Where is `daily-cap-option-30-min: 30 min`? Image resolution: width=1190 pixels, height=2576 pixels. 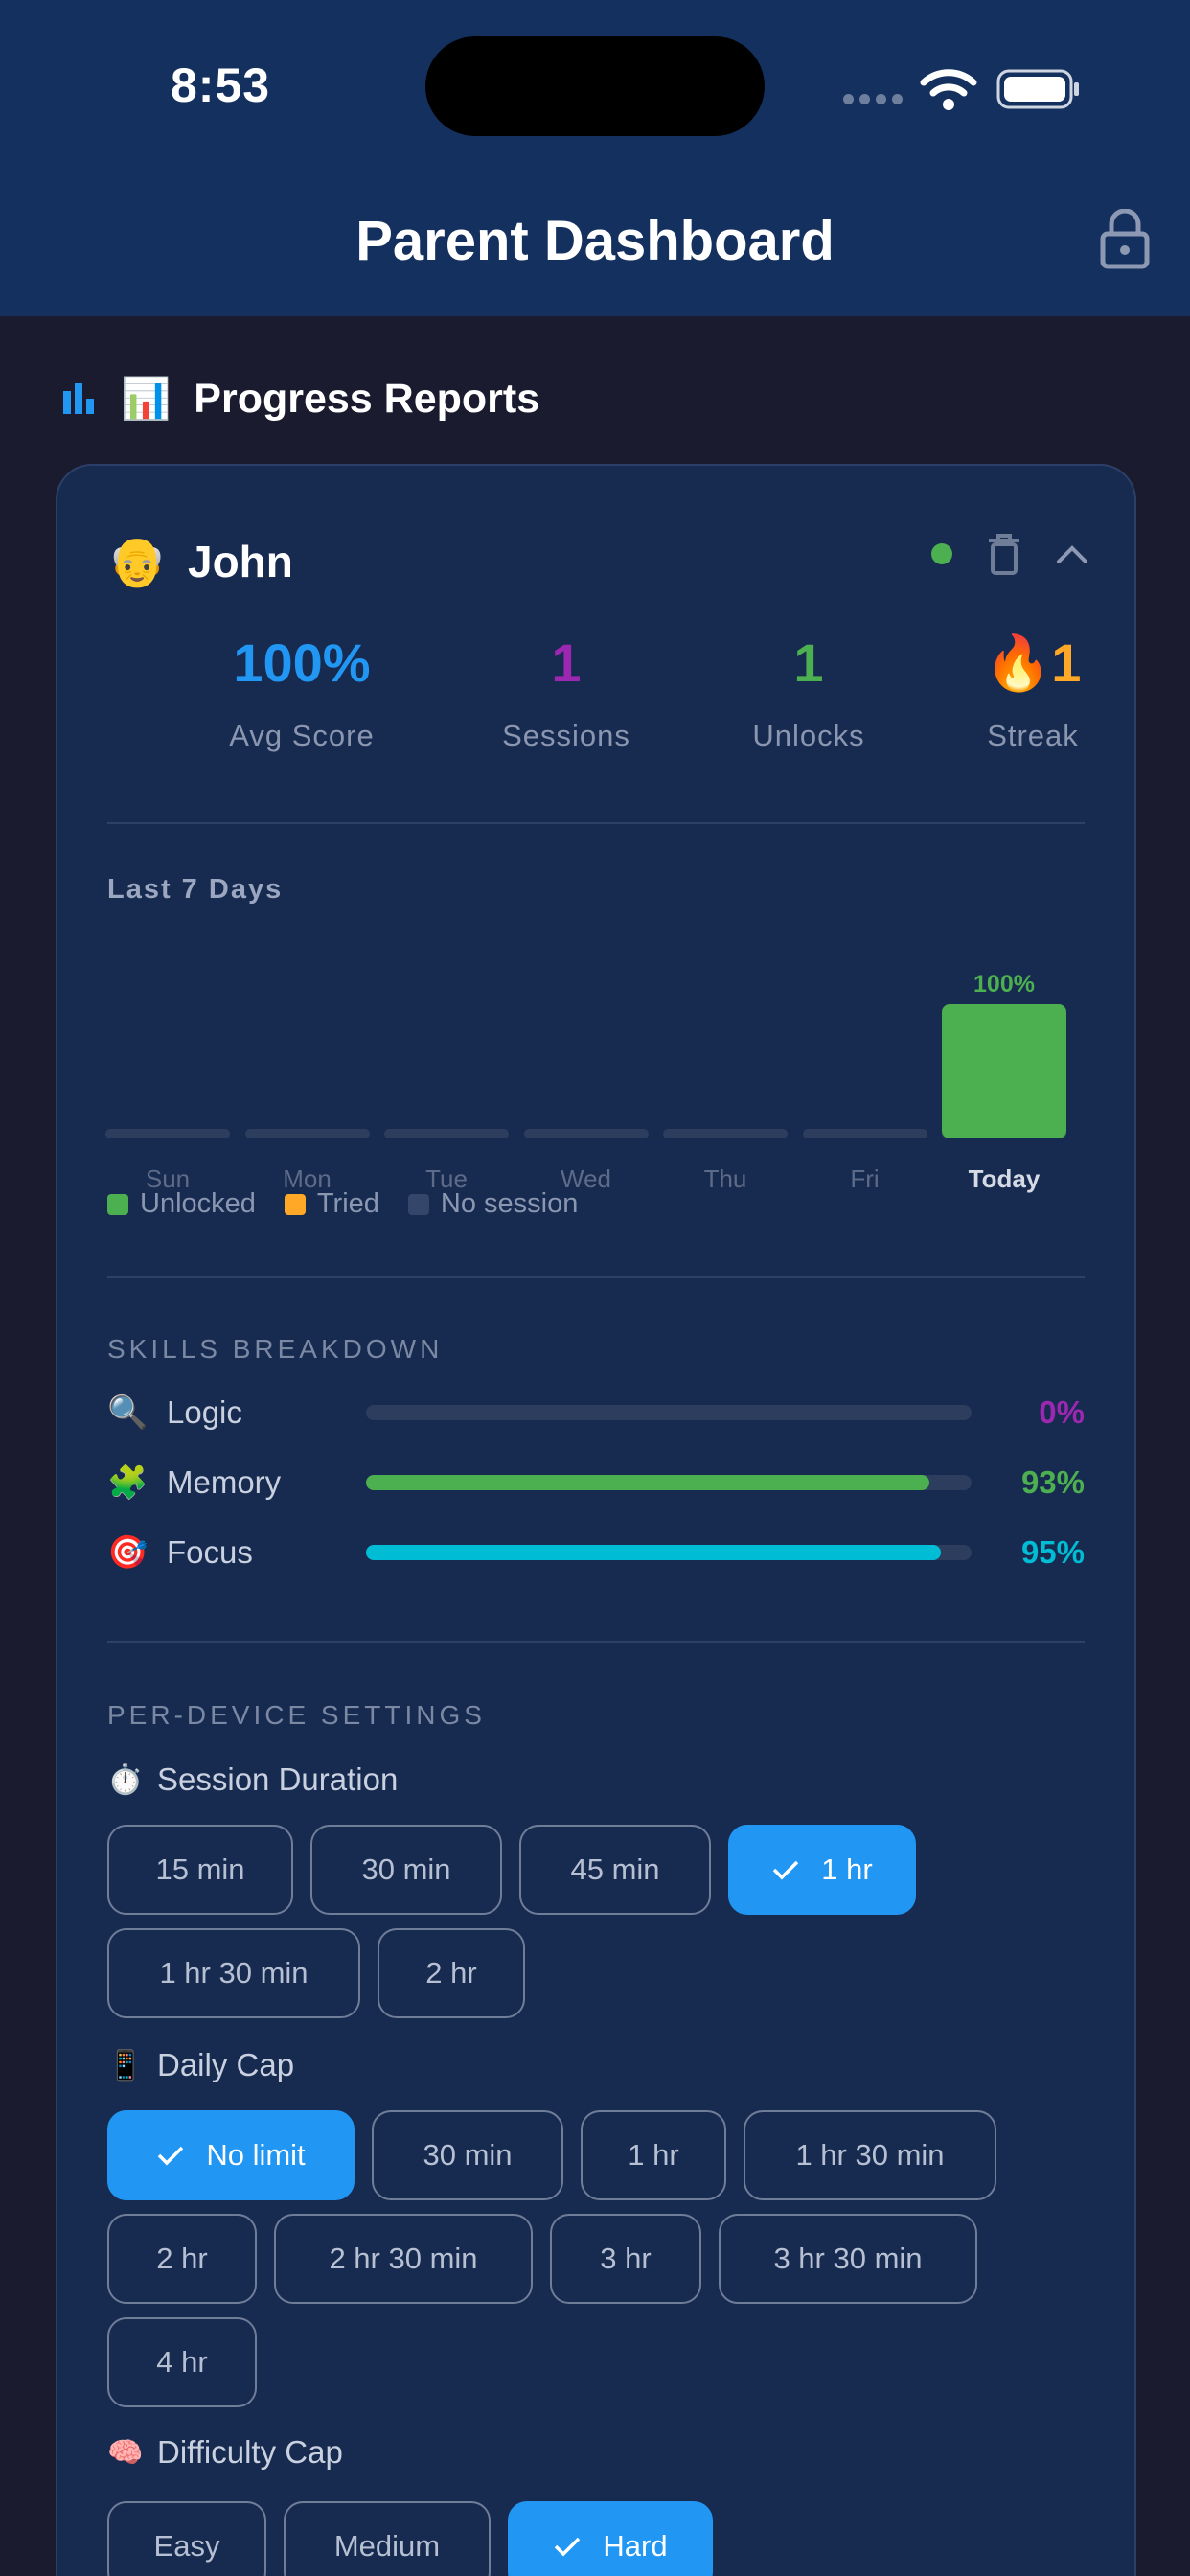
daily-cap-option-30-min: 30 min is located at coordinates (468, 2155).